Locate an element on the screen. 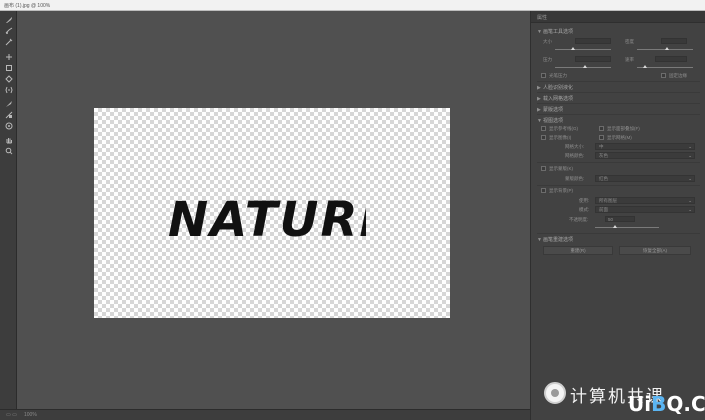 Image resolution: width=705 pixels, height=420 pixels. density-slider-knob is located at coordinates (667, 48).